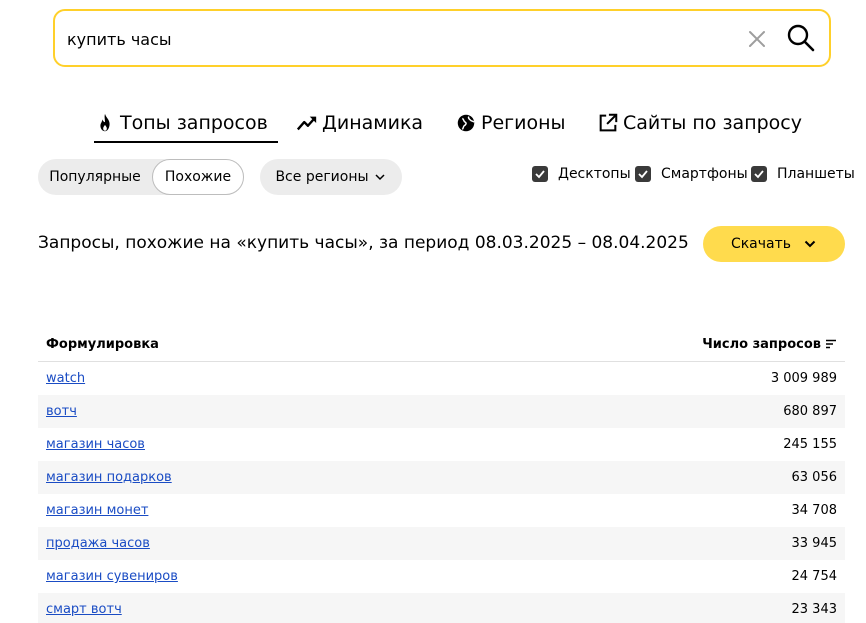  Describe the element at coordinates (61, 411) in the screenshot. I see `query-link: вотч` at that location.